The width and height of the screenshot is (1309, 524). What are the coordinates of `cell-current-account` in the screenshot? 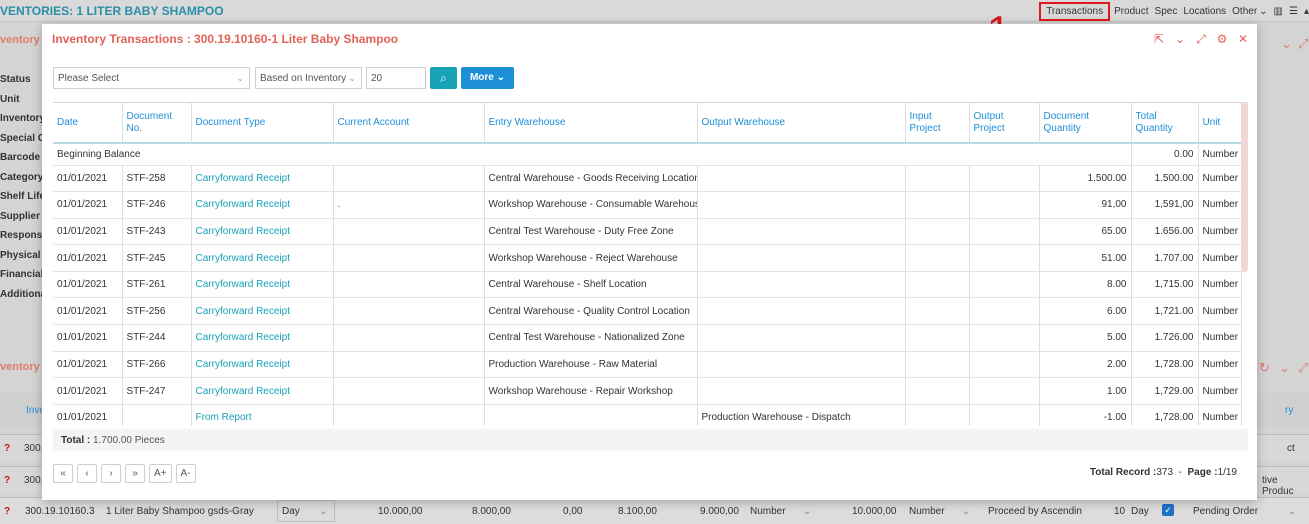 It's located at (409, 285).